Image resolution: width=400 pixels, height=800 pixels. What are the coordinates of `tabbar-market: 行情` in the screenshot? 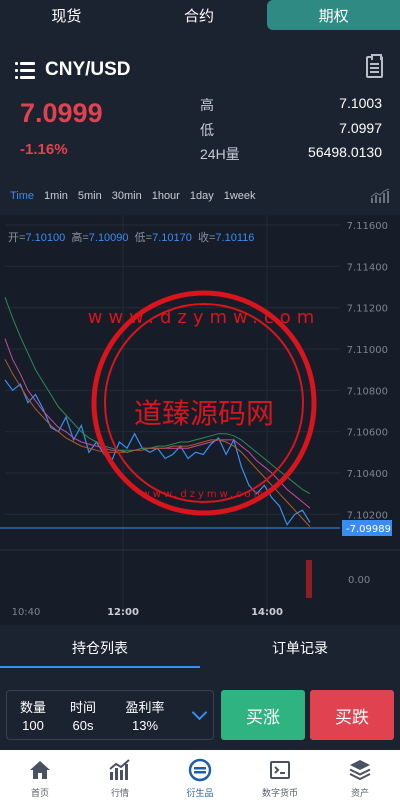 It's located at (120, 775).